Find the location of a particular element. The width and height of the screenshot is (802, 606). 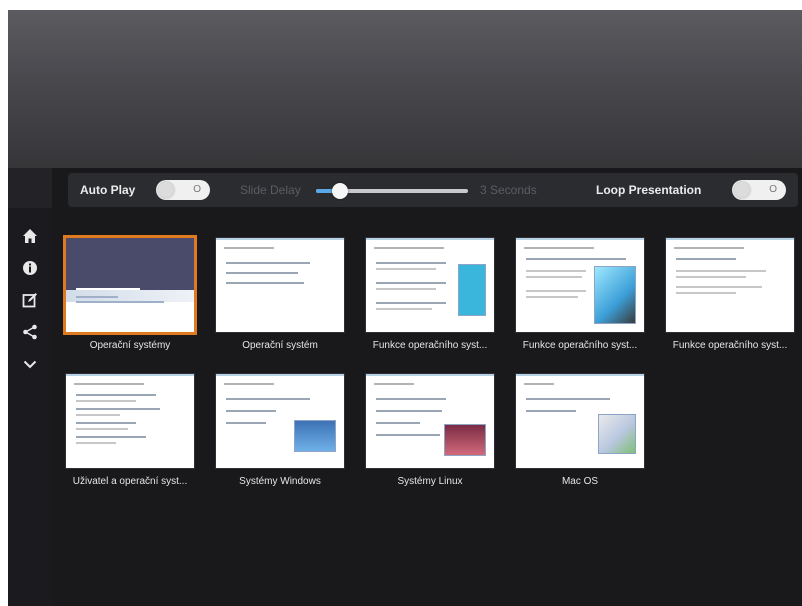

slide-thumbnail-1: Operační systémy is located at coordinates (130, 294).